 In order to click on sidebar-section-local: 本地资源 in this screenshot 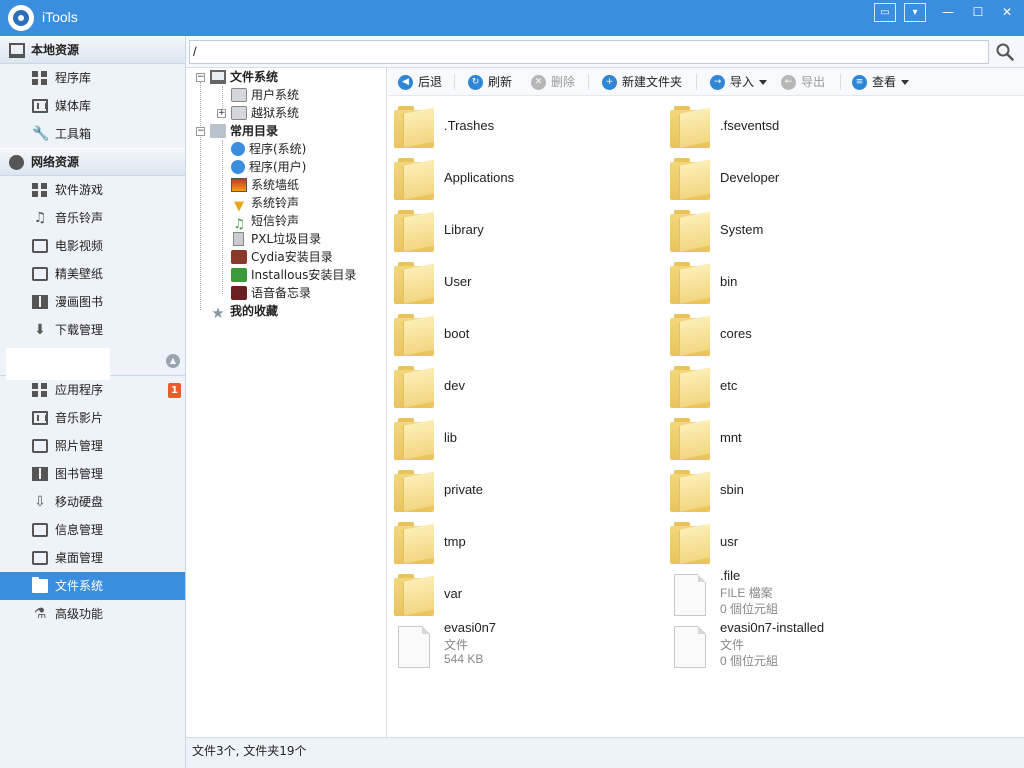, I will do `click(92, 50)`.